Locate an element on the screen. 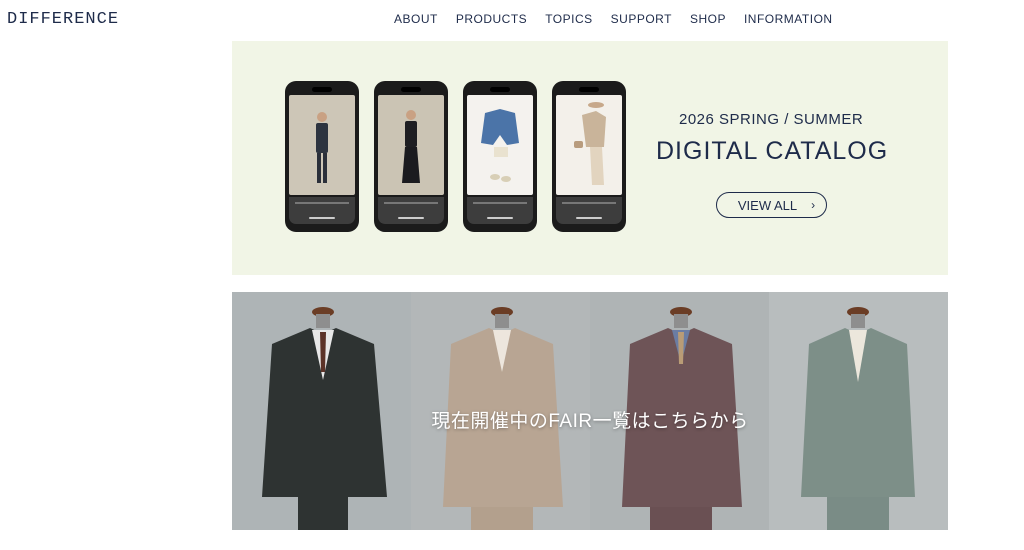 This screenshot has height=550, width=1024. nav-information: INFORMATION is located at coordinates (788, 19).